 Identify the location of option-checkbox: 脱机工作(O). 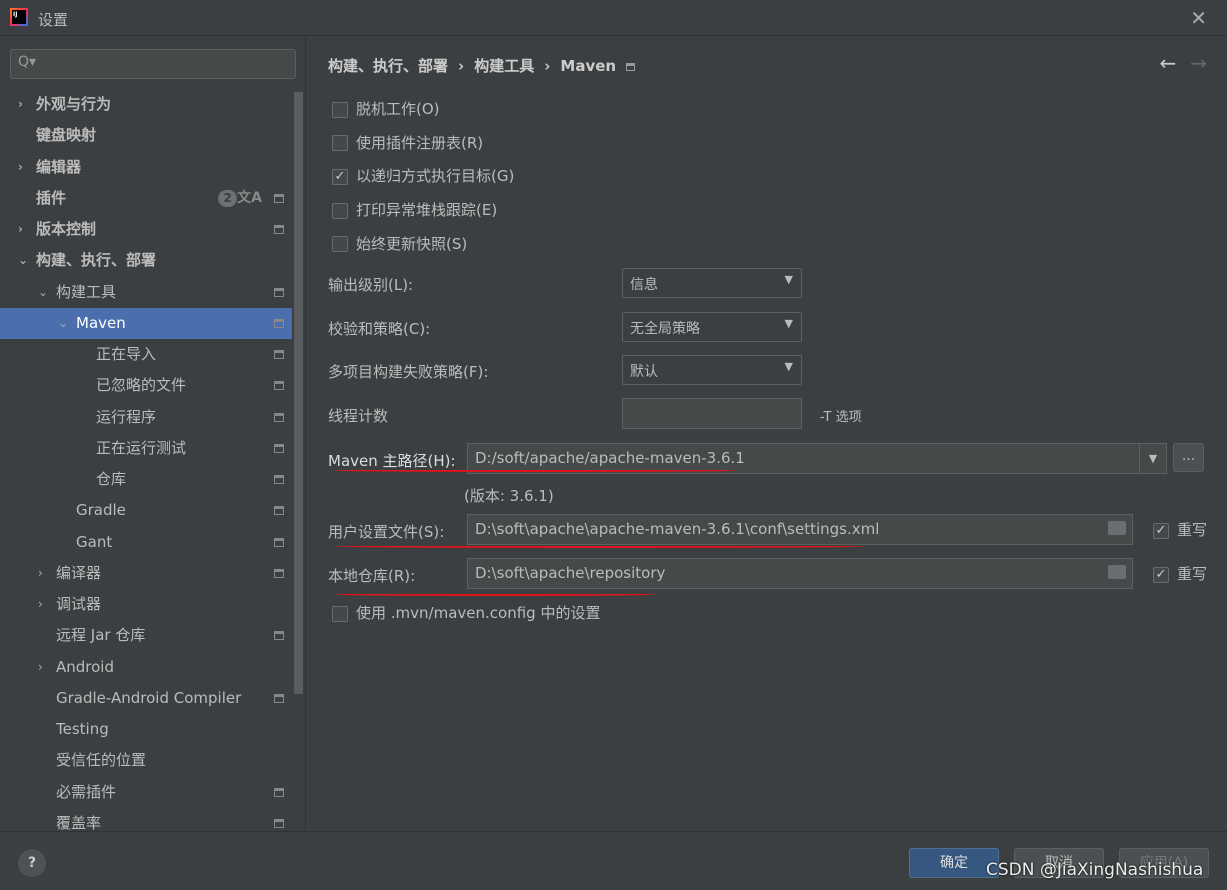
(386, 109).